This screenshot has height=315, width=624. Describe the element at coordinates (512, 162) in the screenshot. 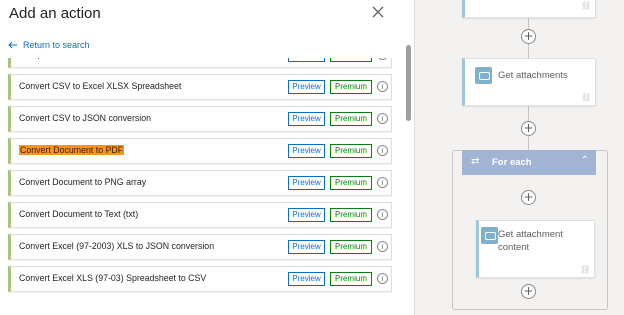

I see `for-each-title: For each` at that location.